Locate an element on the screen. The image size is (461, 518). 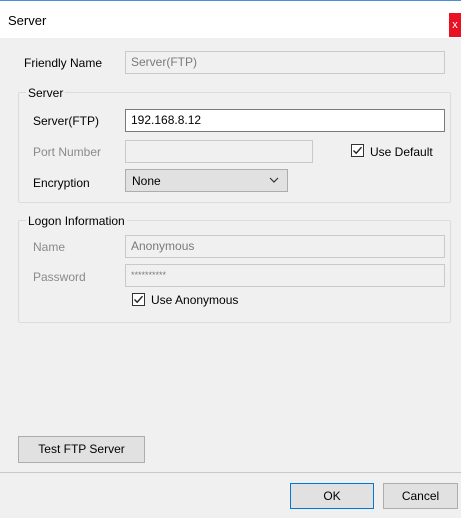
friendly-name-field: Server(FTP) is located at coordinates (285, 62).